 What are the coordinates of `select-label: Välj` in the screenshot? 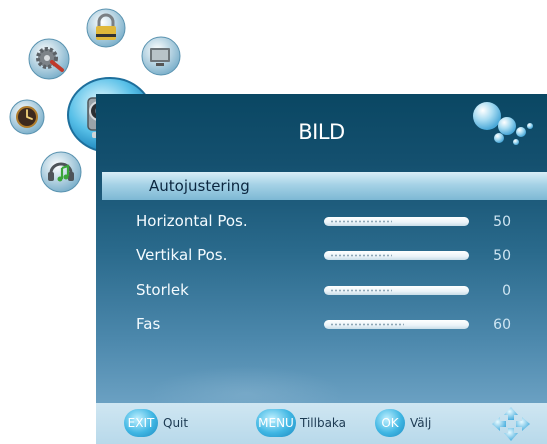 It's located at (421, 423).